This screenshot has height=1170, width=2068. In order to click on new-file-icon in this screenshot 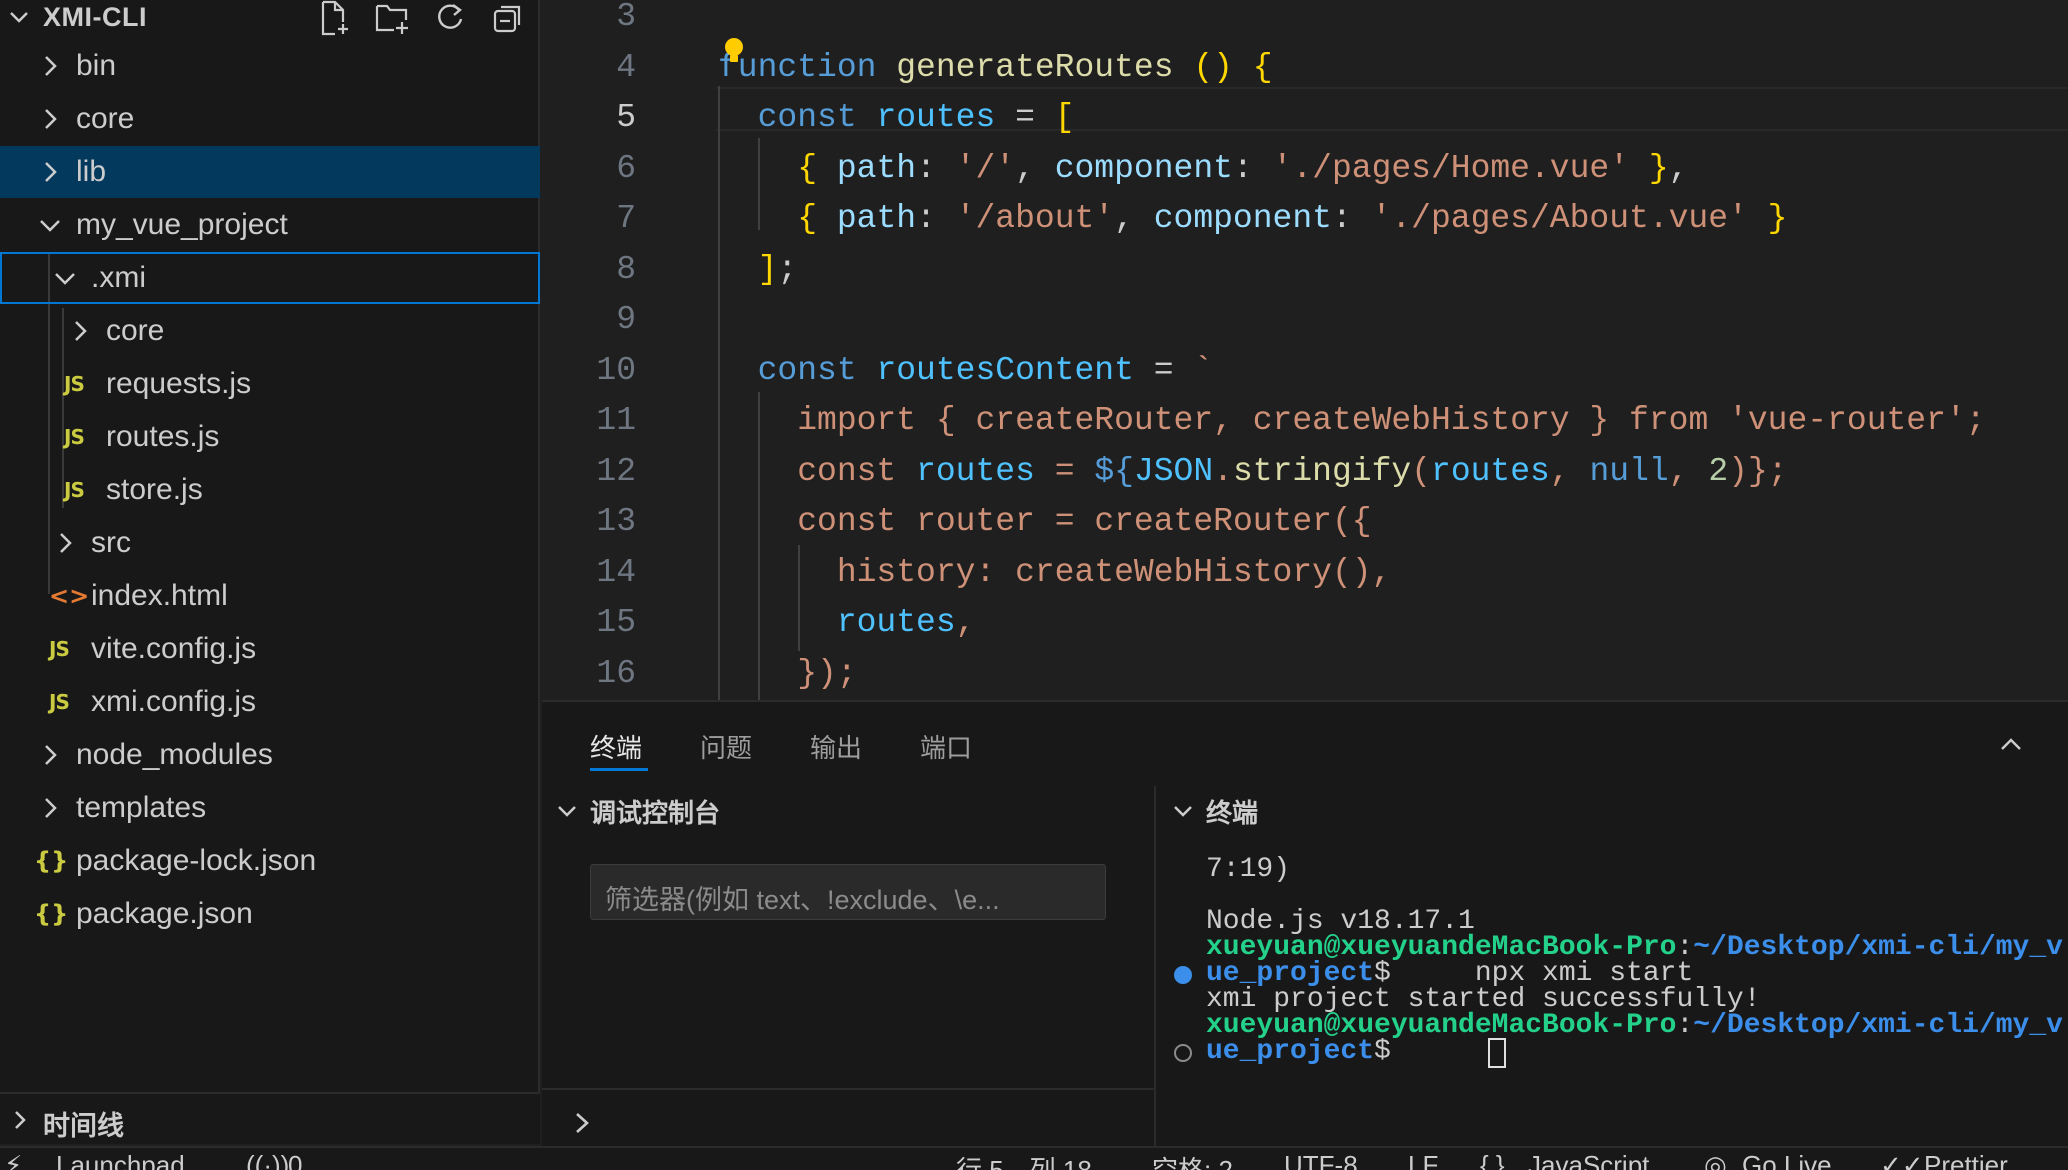, I will do `click(334, 18)`.